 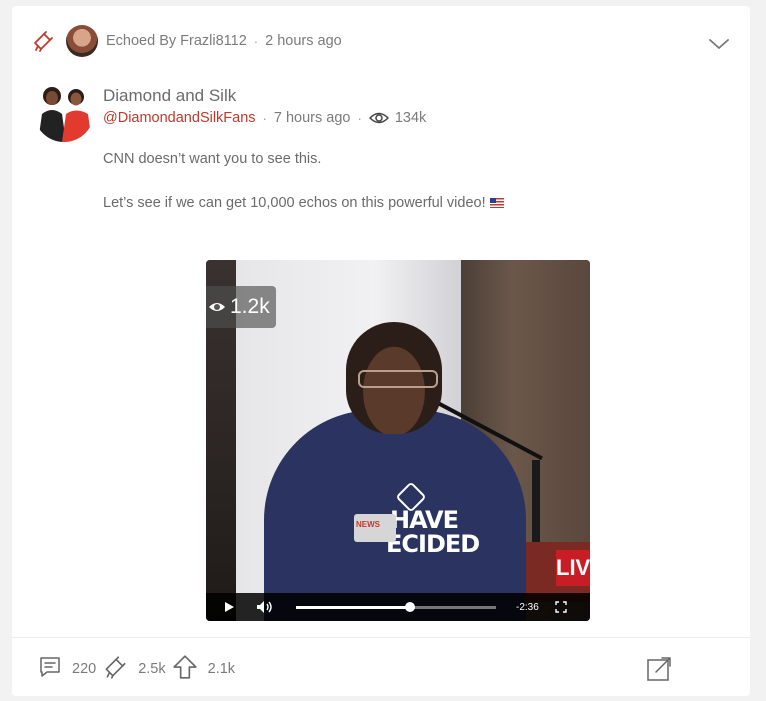 What do you see at coordinates (185, 669) in the screenshot?
I see `upvote-arrow-icon` at bounding box center [185, 669].